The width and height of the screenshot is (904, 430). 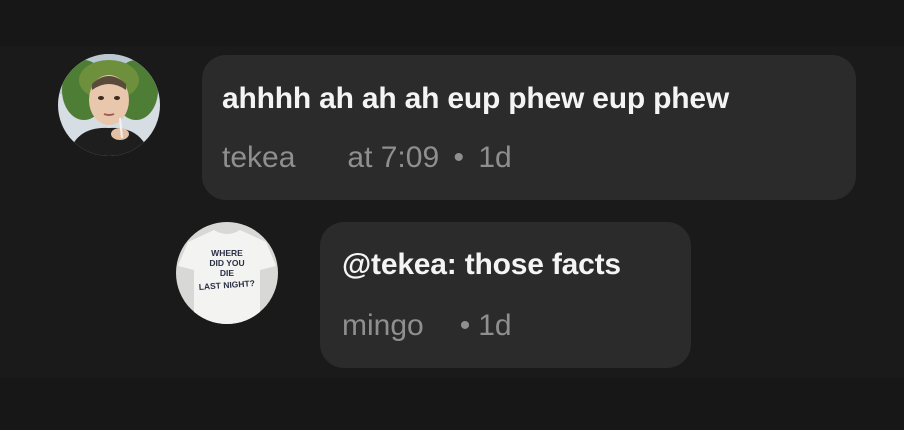 I want to click on reply-text: @tekea: those facts, so click(x=481, y=264).